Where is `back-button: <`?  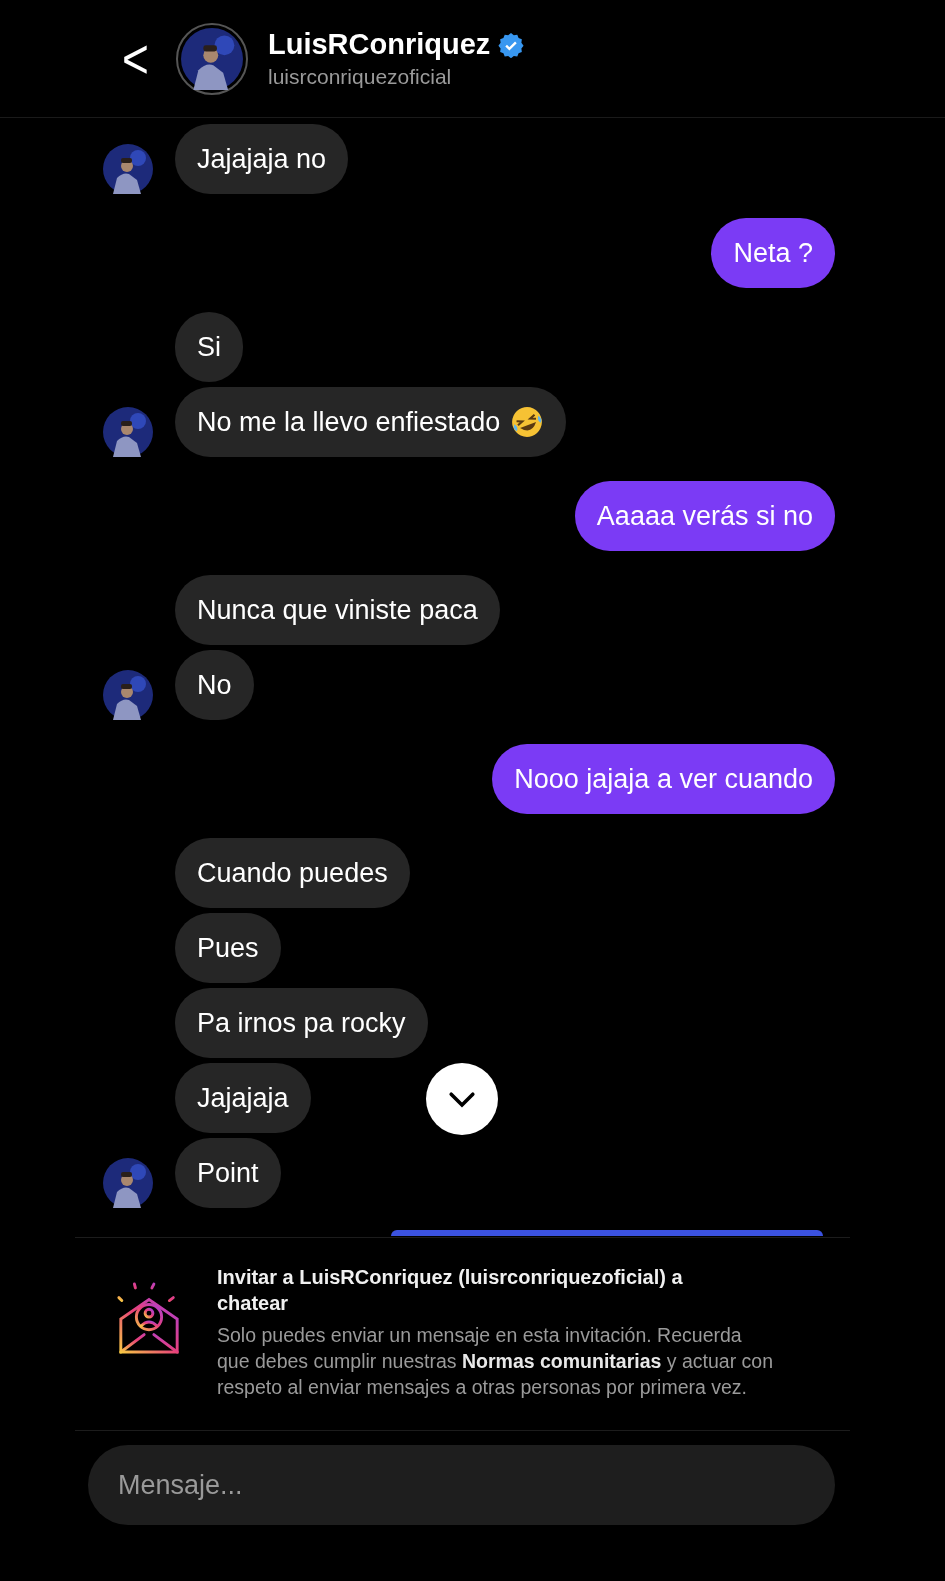
back-button: < is located at coordinates (139, 58).